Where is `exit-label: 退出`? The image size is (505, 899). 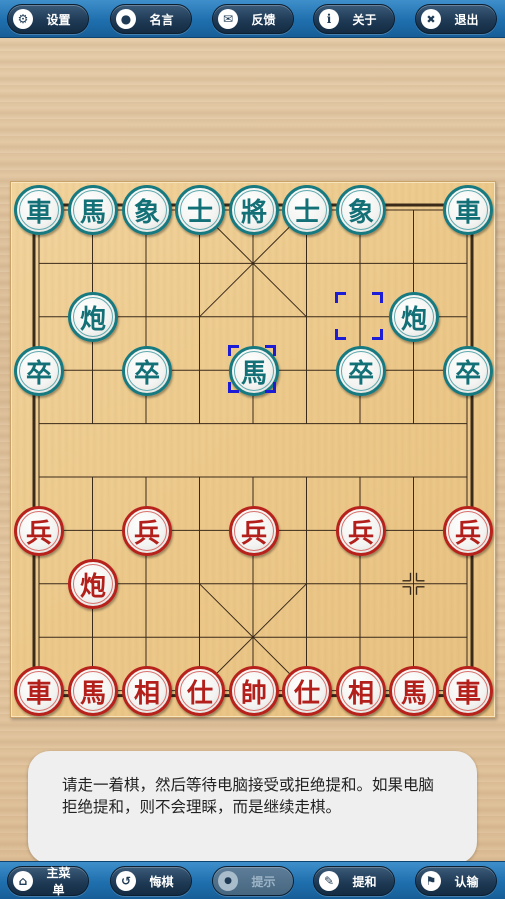
exit-label: 退出 is located at coordinates (466, 19).